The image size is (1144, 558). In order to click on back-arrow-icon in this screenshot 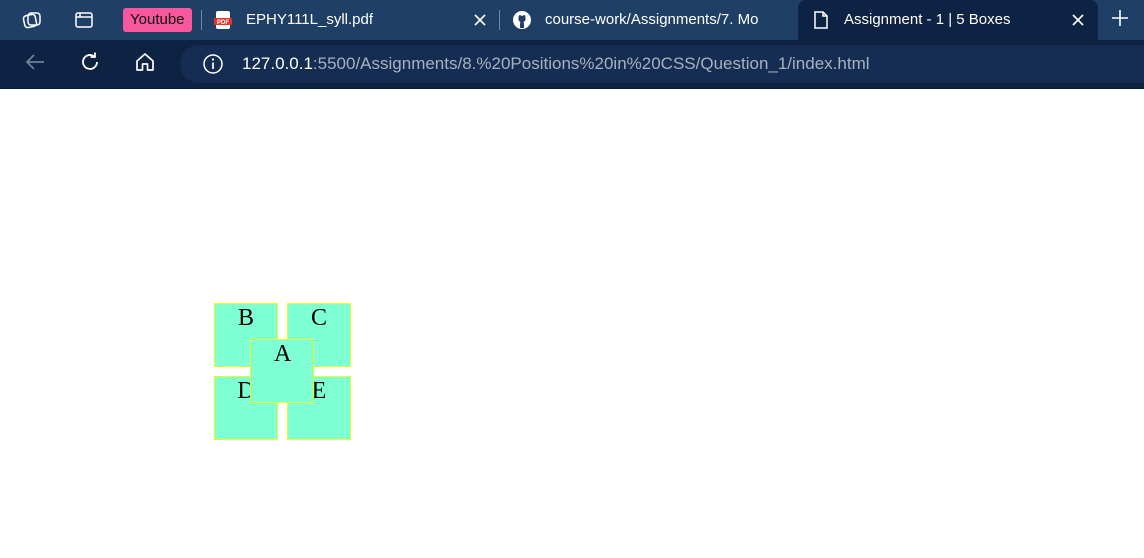, I will do `click(35, 64)`.